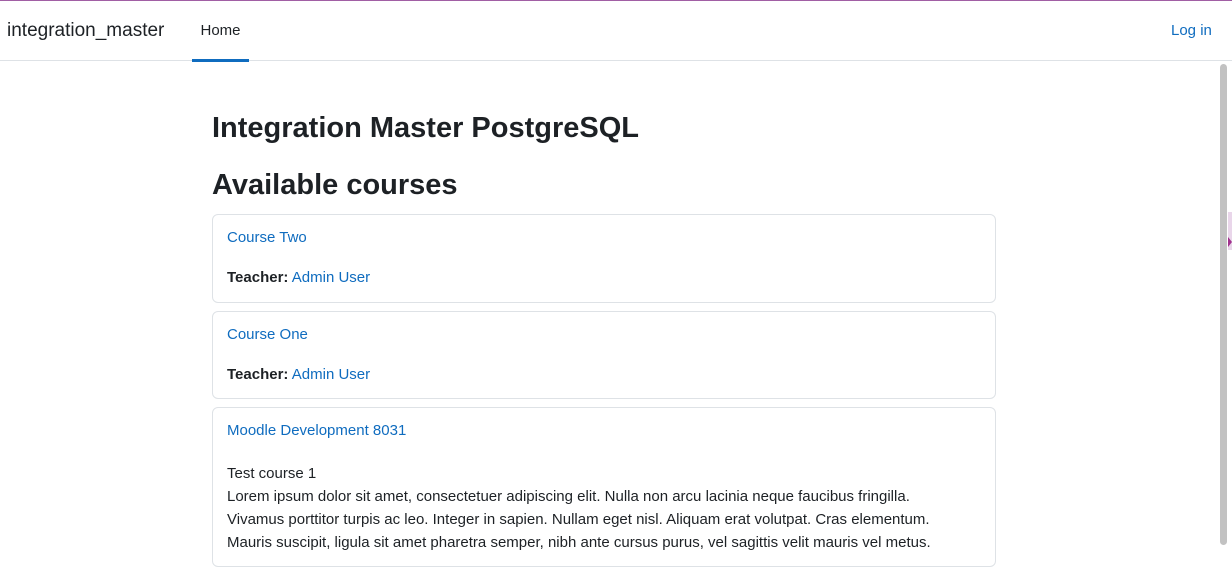  Describe the element at coordinates (272, 473) in the screenshot. I see `summary-line: Test course 1` at that location.